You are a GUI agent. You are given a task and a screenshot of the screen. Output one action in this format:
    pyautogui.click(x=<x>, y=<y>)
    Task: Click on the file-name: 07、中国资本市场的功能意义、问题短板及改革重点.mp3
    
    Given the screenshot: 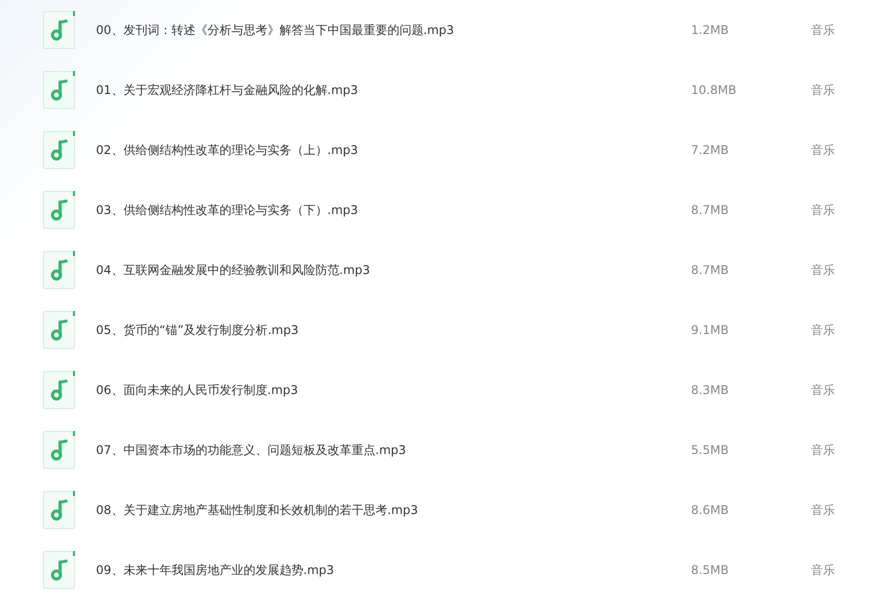 What is the action you would take?
    pyautogui.click(x=393, y=450)
    